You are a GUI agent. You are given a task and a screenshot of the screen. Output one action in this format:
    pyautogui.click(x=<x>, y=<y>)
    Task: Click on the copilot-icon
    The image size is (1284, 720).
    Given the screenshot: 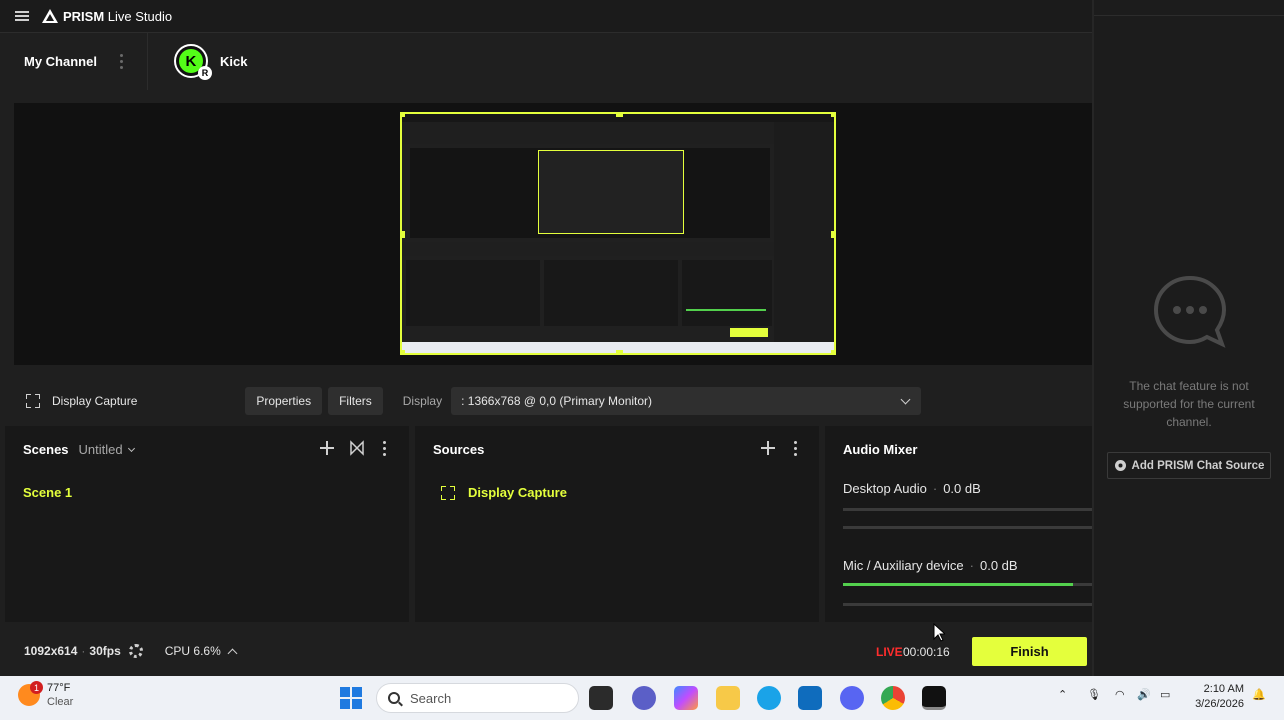 What is the action you would take?
    pyautogui.click(x=686, y=698)
    